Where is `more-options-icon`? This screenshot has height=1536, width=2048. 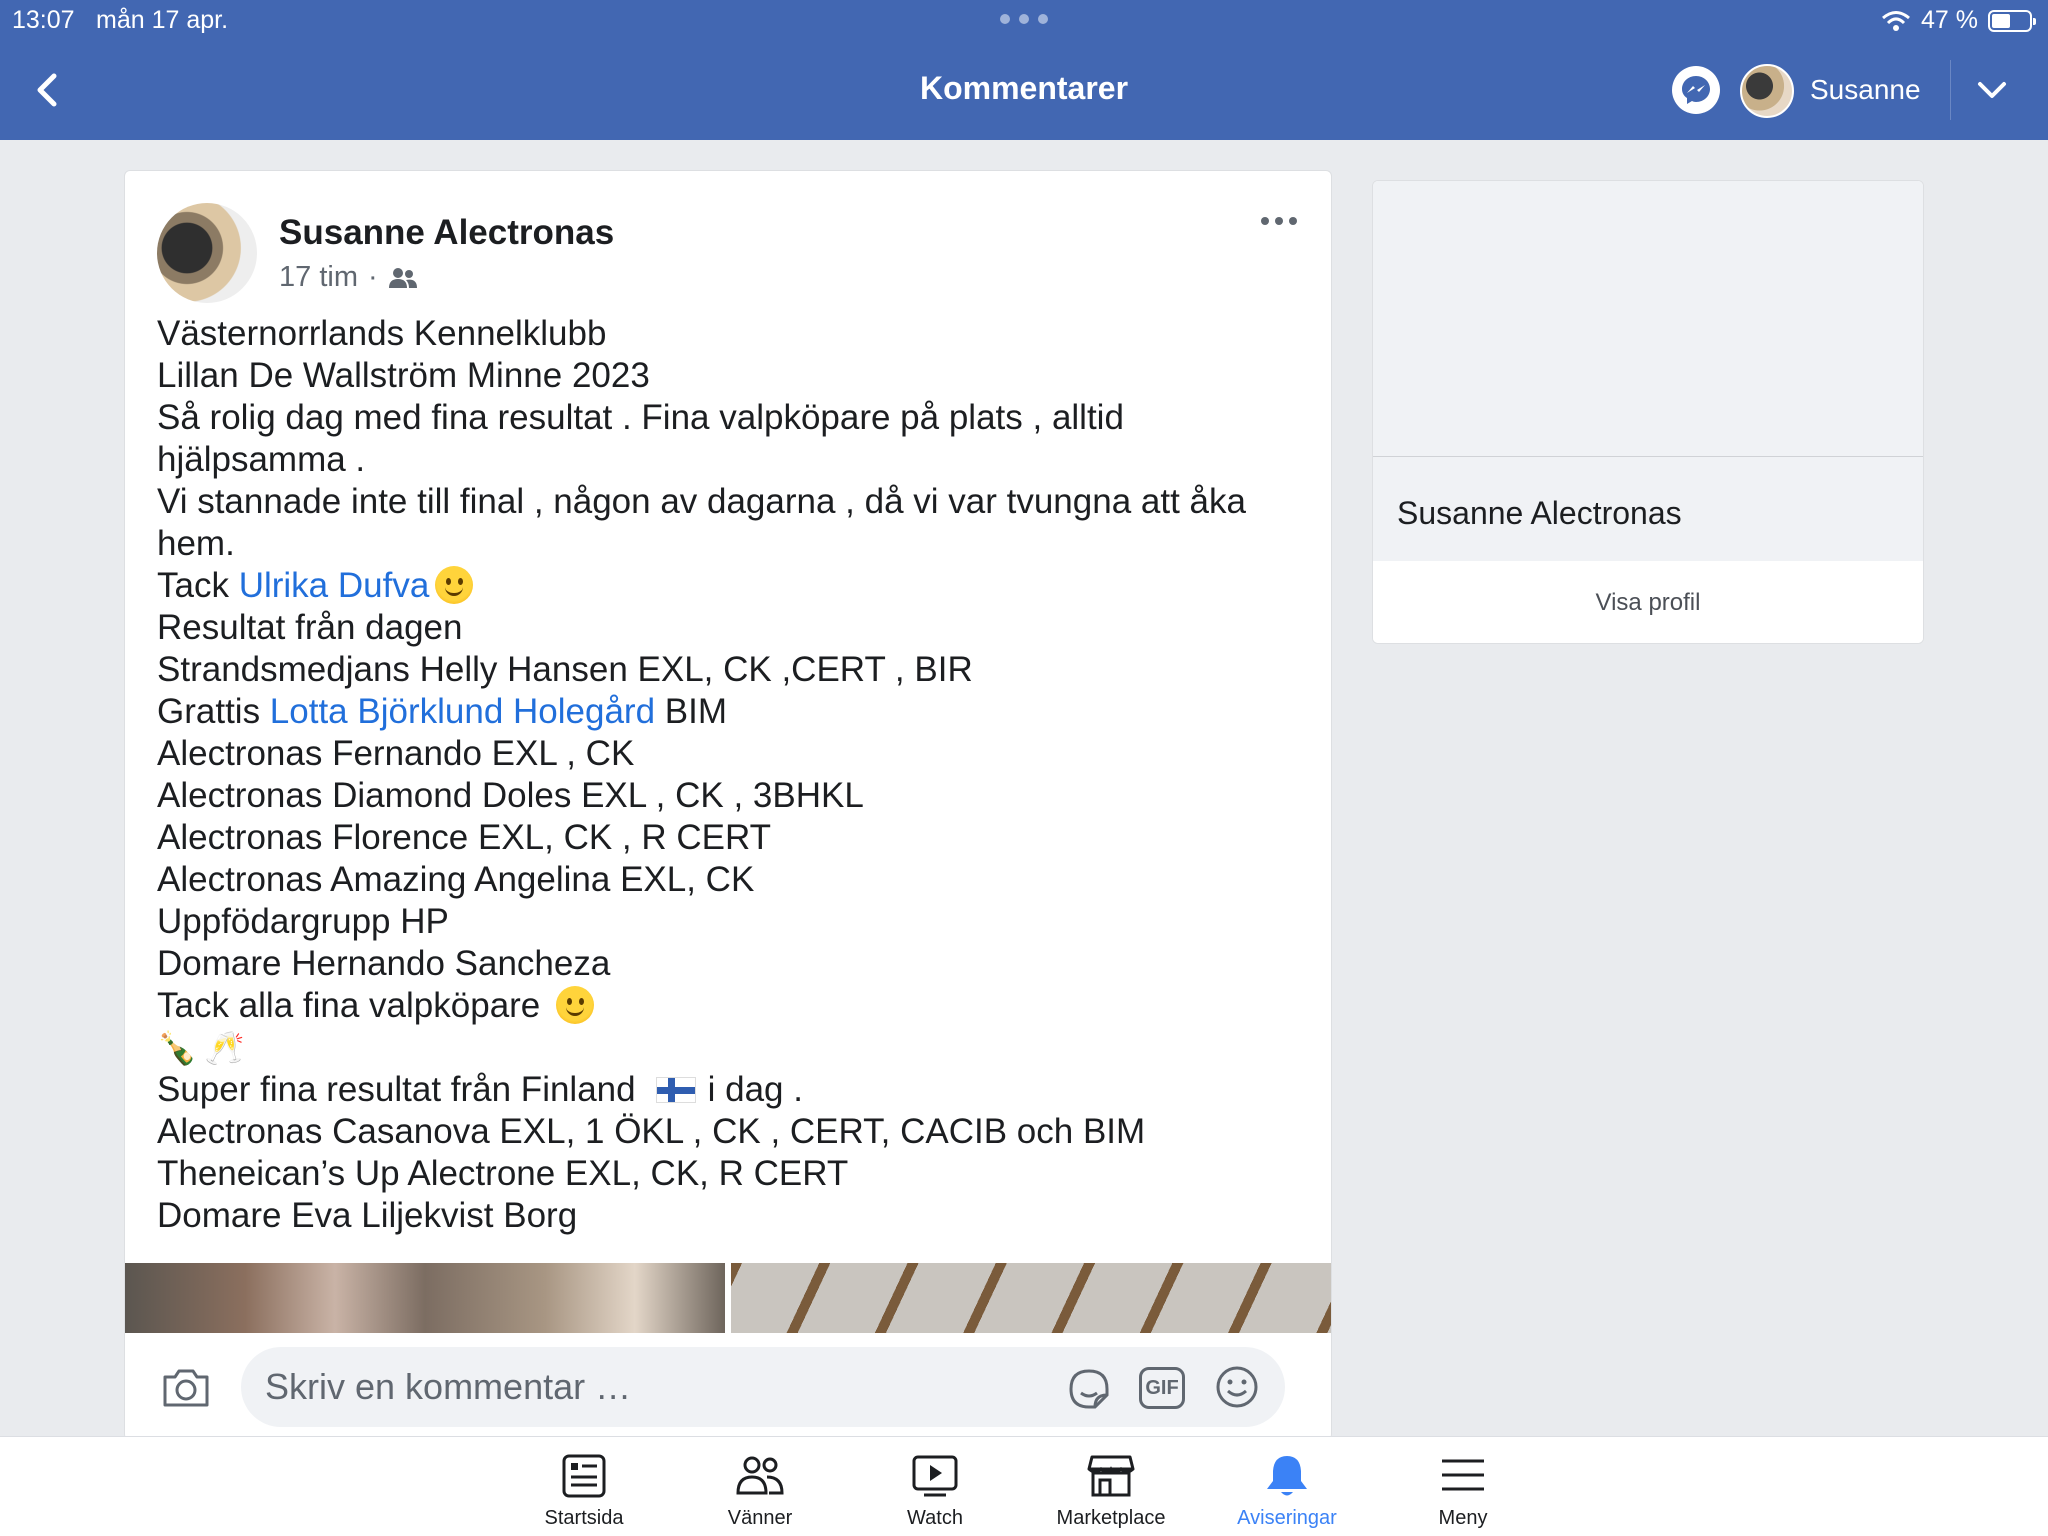
more-options-icon is located at coordinates (1279, 223).